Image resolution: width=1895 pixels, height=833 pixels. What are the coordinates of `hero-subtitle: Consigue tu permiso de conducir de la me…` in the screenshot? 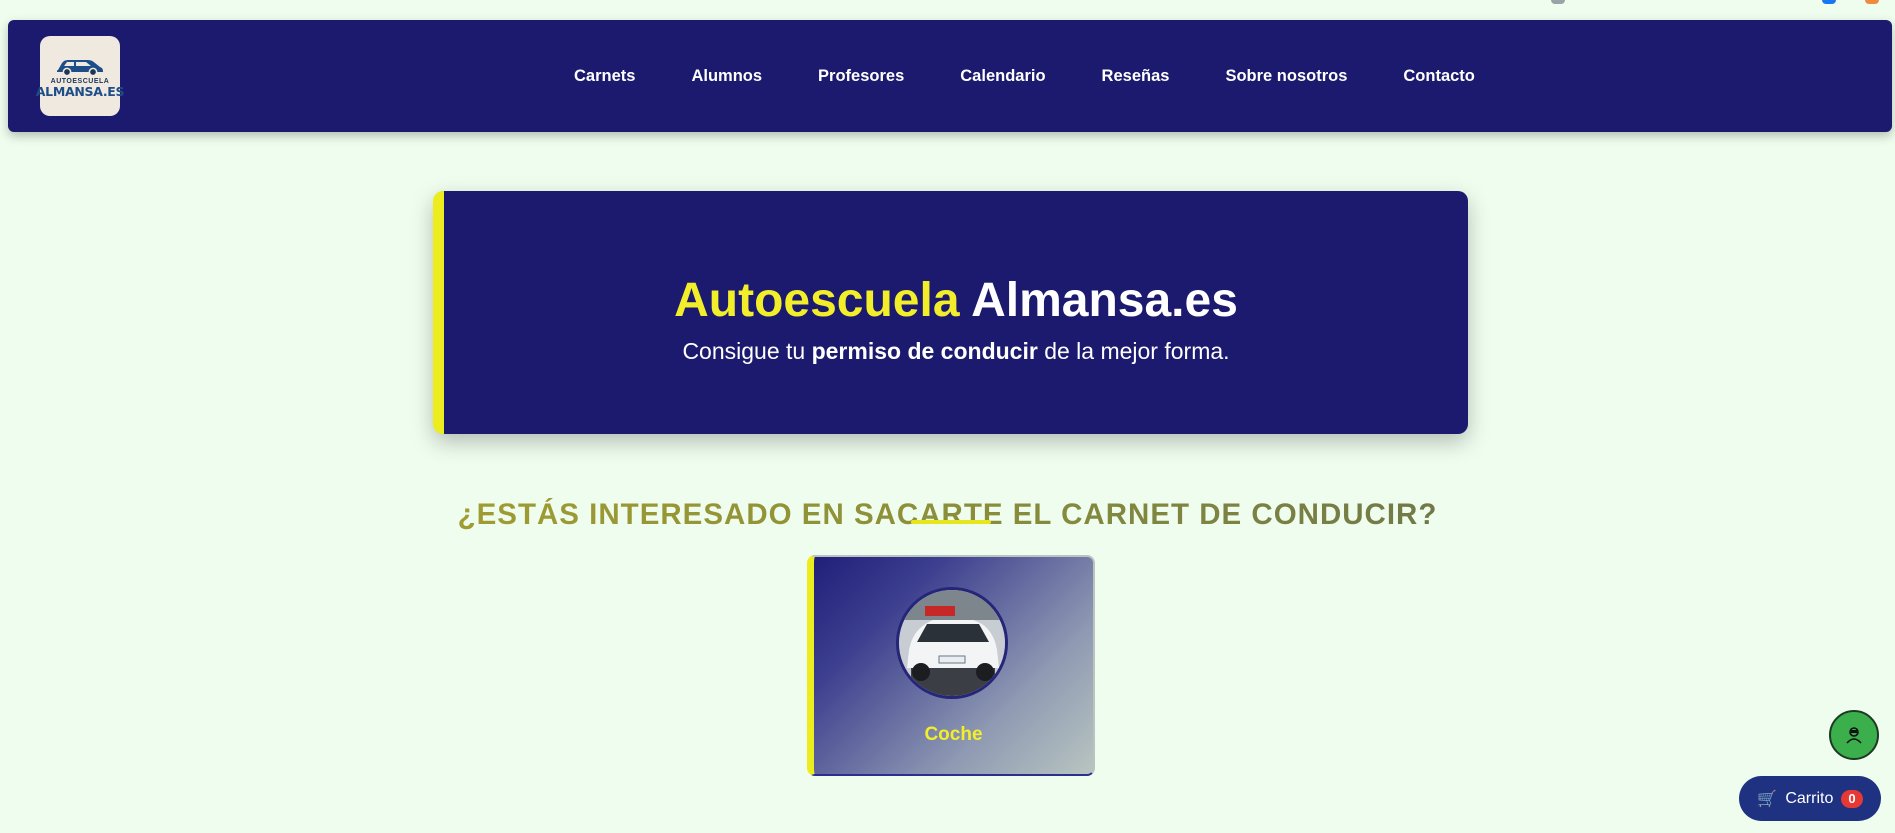 It's located at (956, 351).